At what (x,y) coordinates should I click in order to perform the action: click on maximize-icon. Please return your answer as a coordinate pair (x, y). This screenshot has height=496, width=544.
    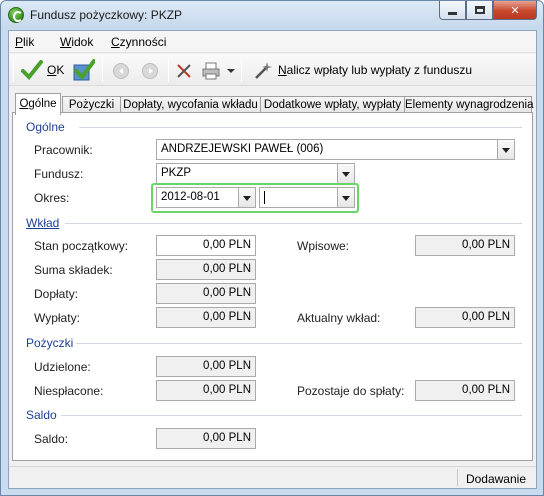
    Looking at the image, I should click on (479, 10).